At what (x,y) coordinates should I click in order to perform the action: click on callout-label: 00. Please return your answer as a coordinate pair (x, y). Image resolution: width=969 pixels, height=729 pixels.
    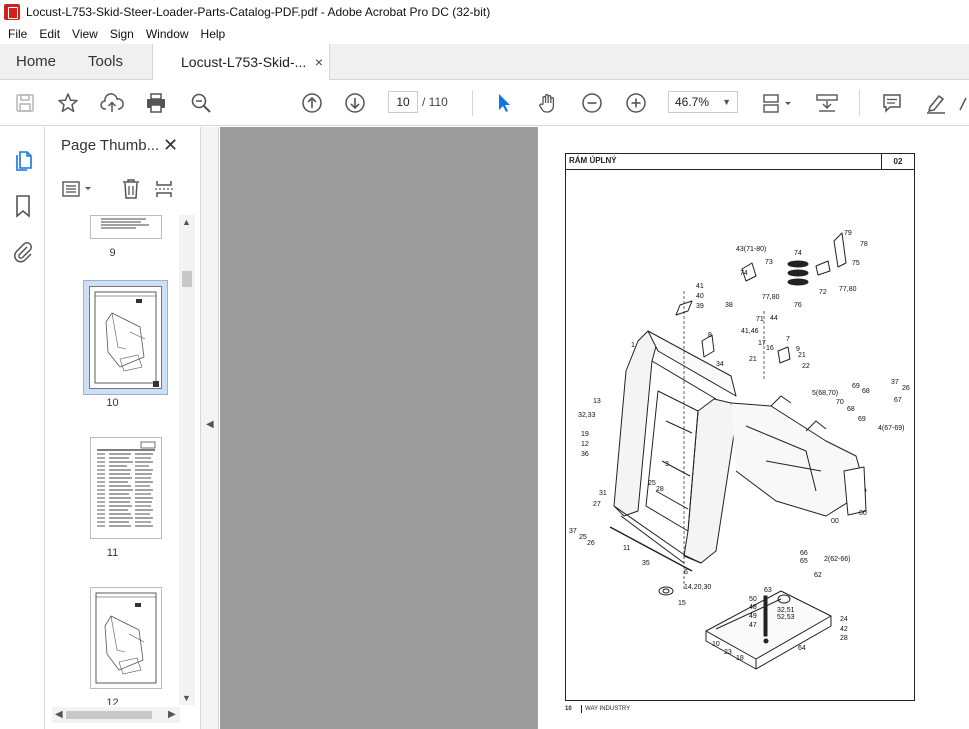
    Looking at the image, I should click on (863, 513).